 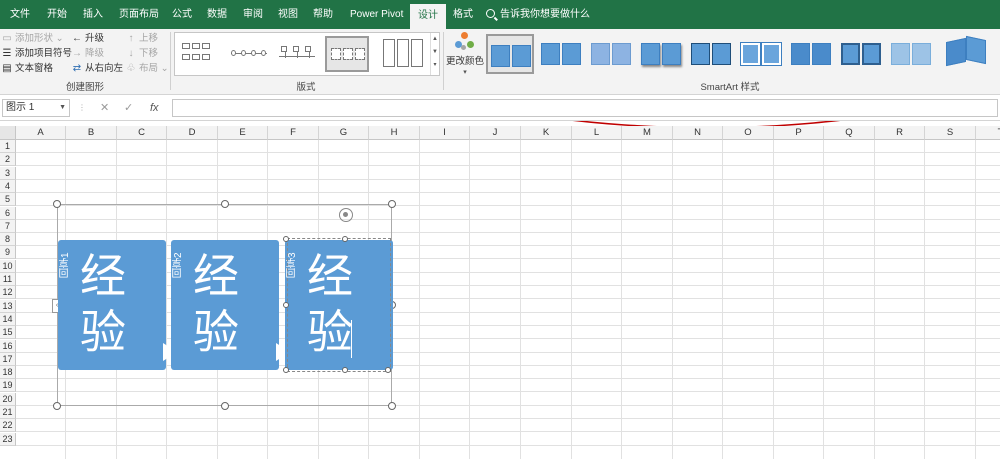 I want to click on column-header: F, so click(x=293, y=133).